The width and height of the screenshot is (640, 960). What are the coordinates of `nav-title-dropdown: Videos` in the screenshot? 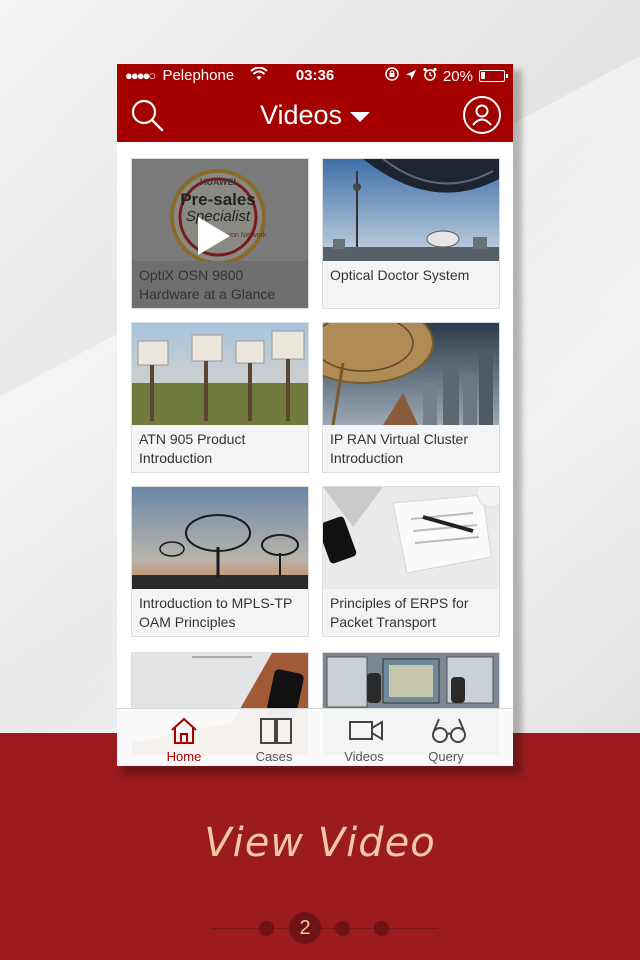 It's located at (315, 115).